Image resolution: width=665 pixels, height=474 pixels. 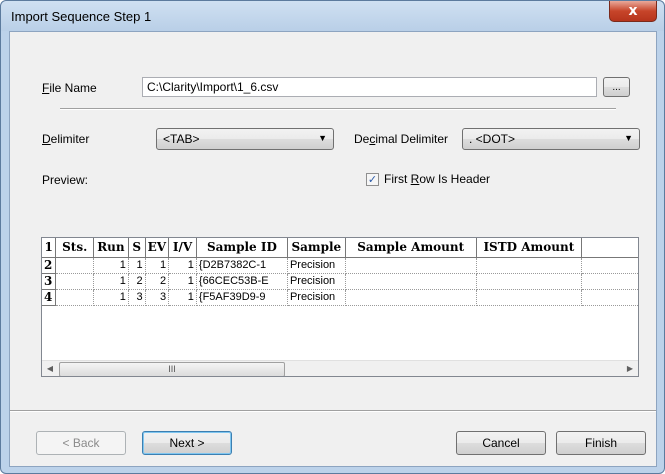 I want to click on checkmark-icon: ✓, so click(x=372, y=179).